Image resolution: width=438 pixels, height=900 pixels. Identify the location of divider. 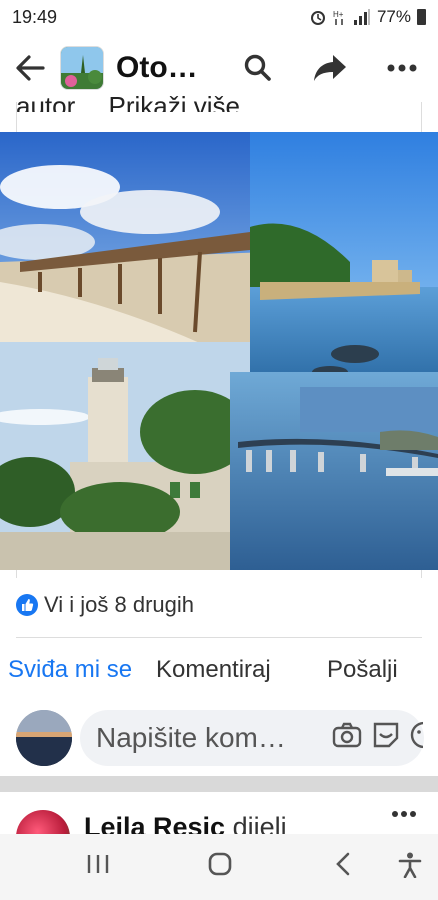
(219, 637).